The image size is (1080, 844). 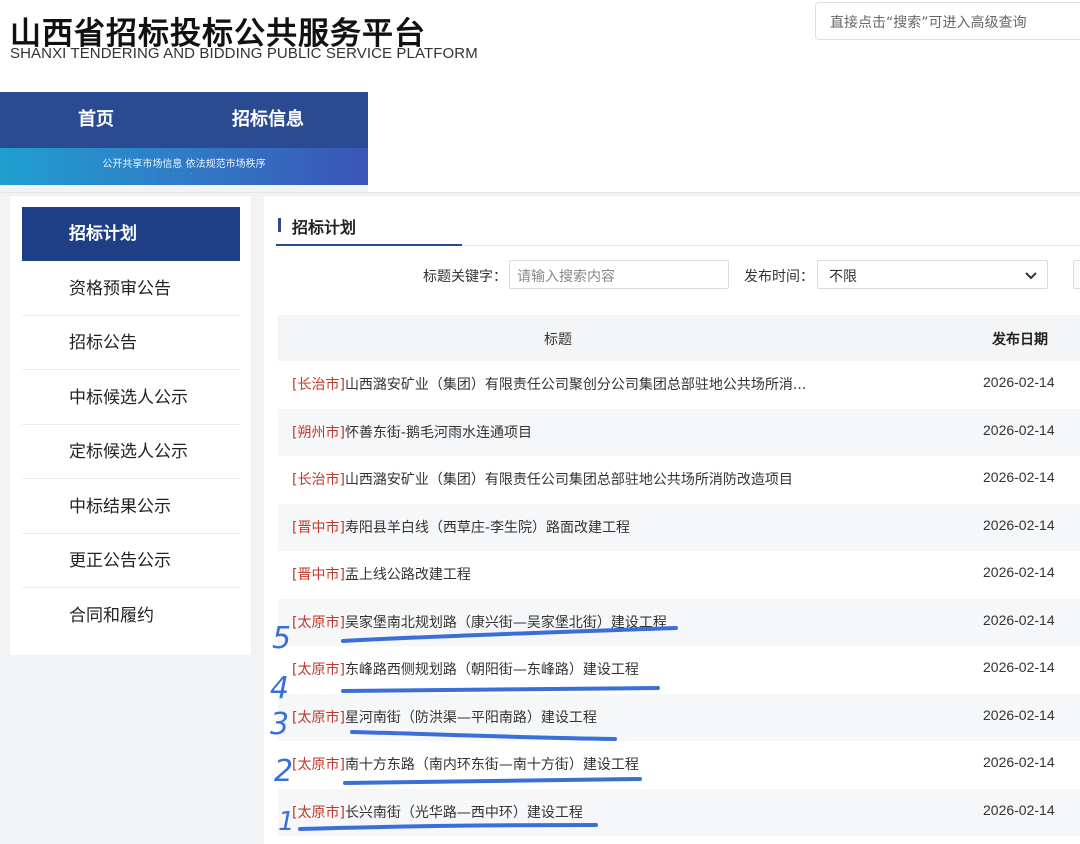 I want to click on row-title: 怀善东街-鹅毛河雨水连通项目, so click(x=438, y=432).